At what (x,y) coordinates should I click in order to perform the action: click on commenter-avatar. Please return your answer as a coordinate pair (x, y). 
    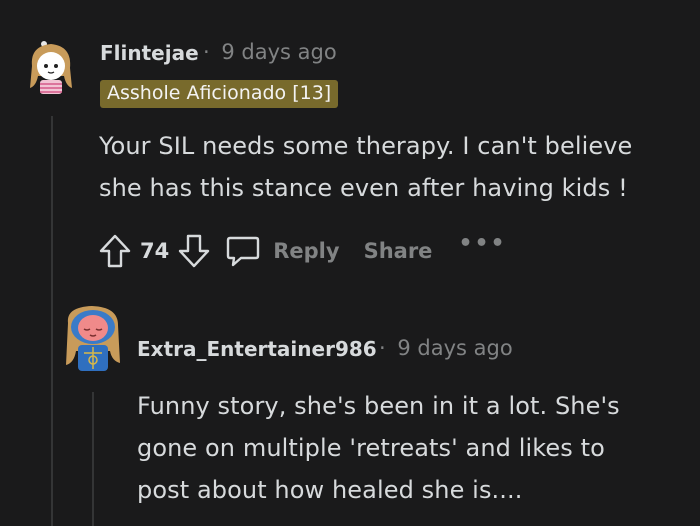
    Looking at the image, I should click on (51, 68).